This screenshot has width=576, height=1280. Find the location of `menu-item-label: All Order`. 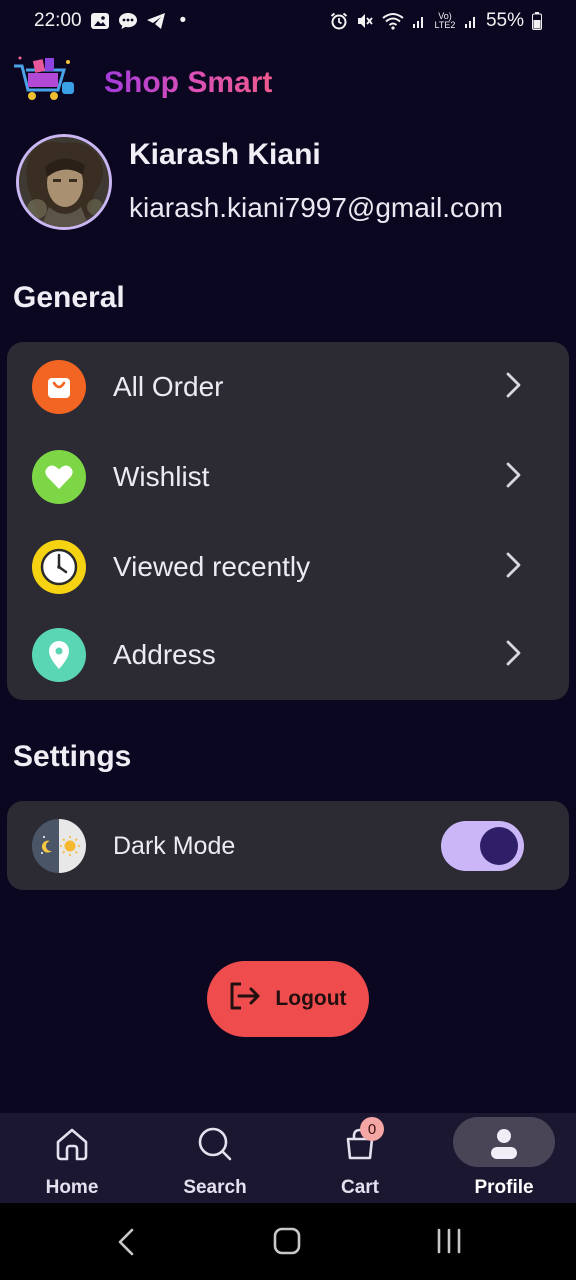

menu-item-label: All Order is located at coordinates (168, 386).